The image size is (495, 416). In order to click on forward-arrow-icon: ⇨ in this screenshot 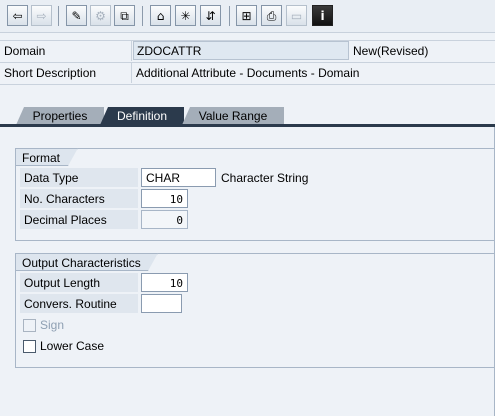, I will do `click(41, 15)`.